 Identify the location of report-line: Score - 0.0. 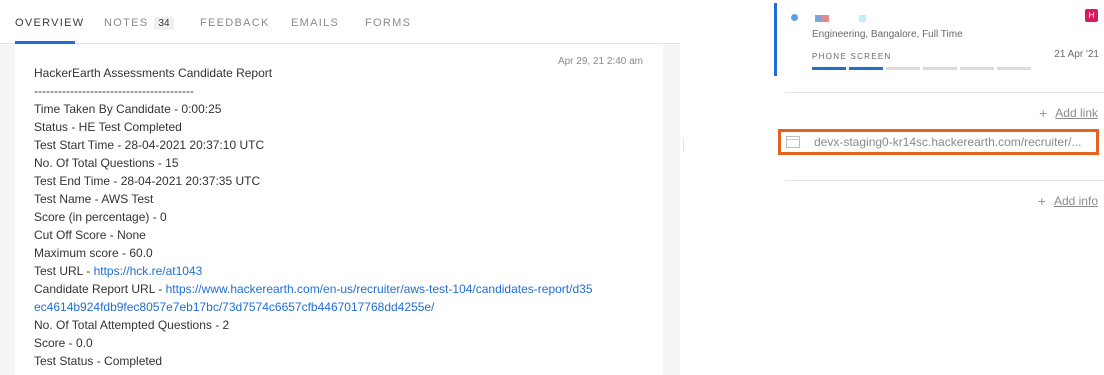
(63, 343).